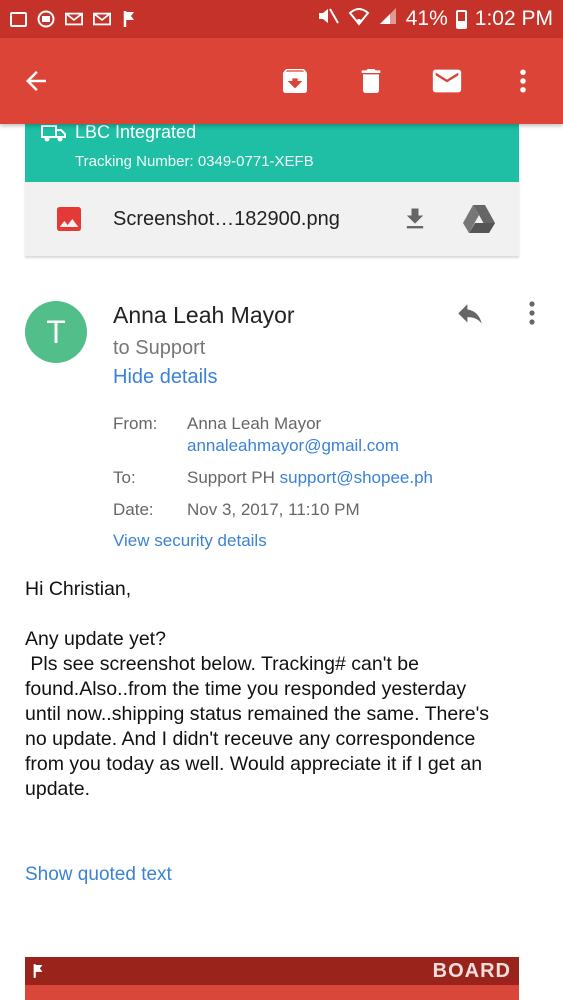 This screenshot has height=1000, width=563. What do you see at coordinates (95, 639) in the screenshot?
I see `body-line: Any update yet?` at bounding box center [95, 639].